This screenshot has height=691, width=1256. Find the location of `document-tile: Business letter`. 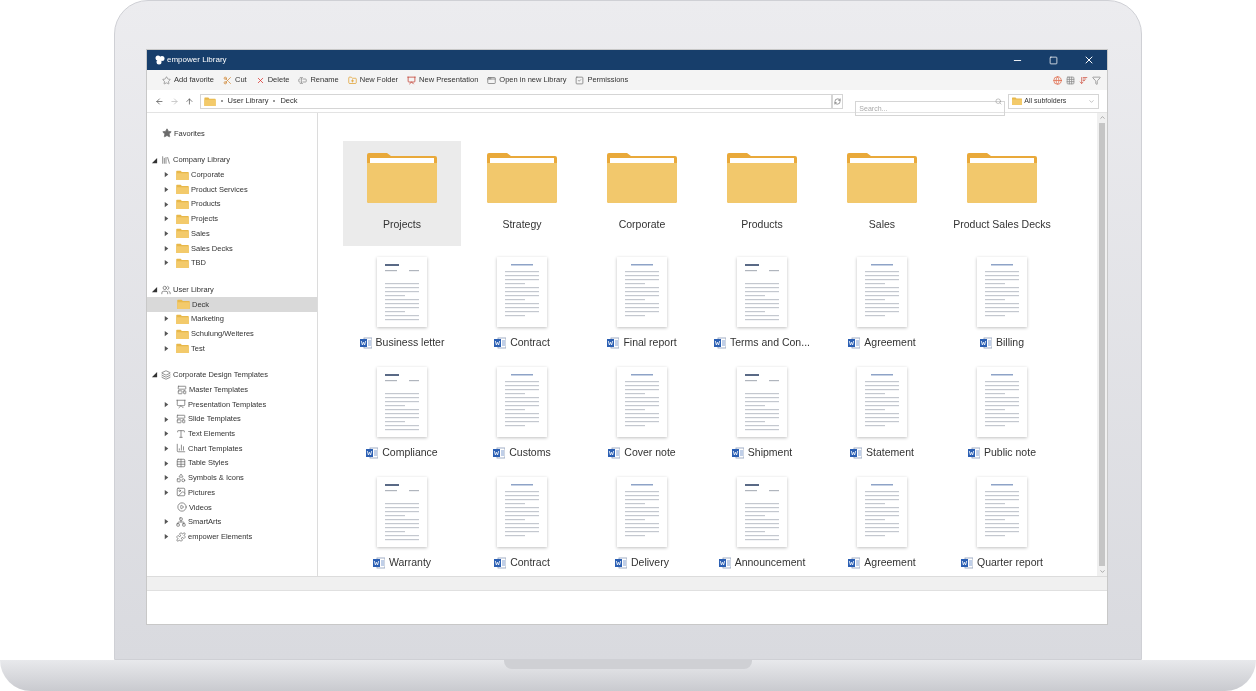

document-tile: Business letter is located at coordinates (402, 304).